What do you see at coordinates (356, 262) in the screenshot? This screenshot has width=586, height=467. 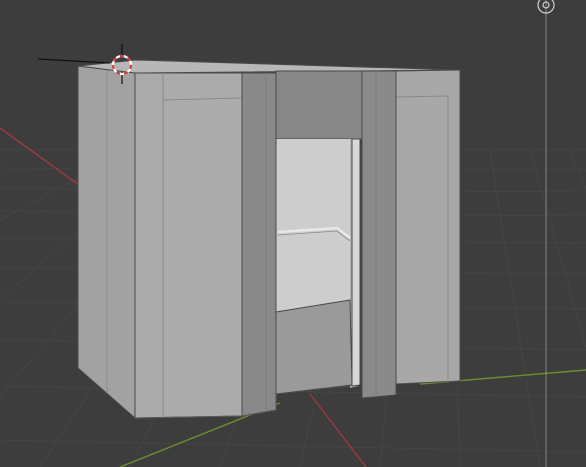 I see `sliding-door-edge` at bounding box center [356, 262].